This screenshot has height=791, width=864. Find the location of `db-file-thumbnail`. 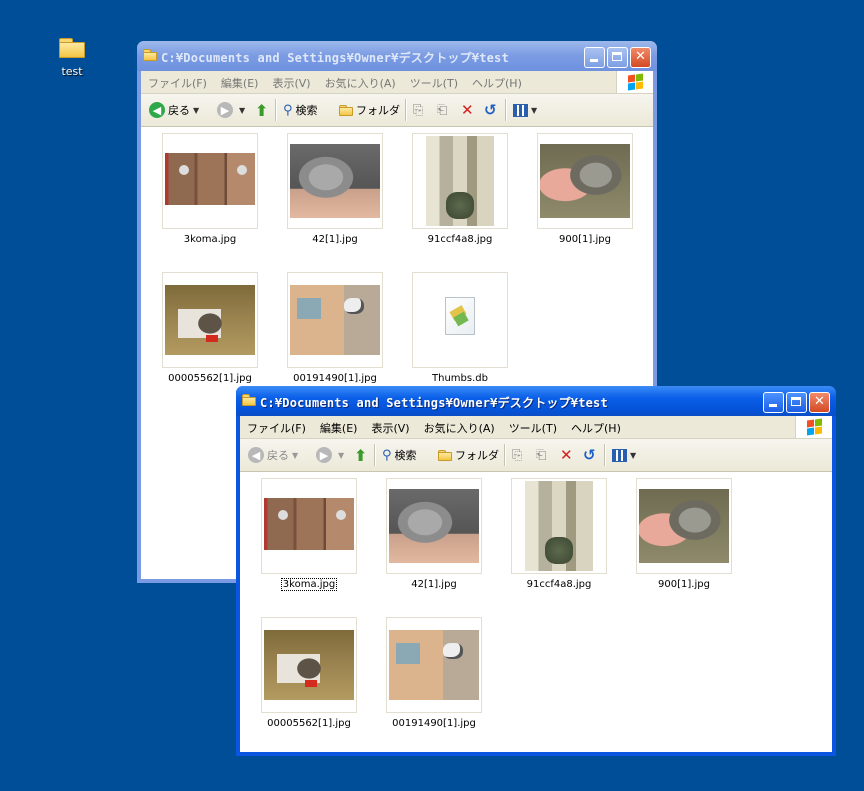

db-file-thumbnail is located at coordinates (460, 320).